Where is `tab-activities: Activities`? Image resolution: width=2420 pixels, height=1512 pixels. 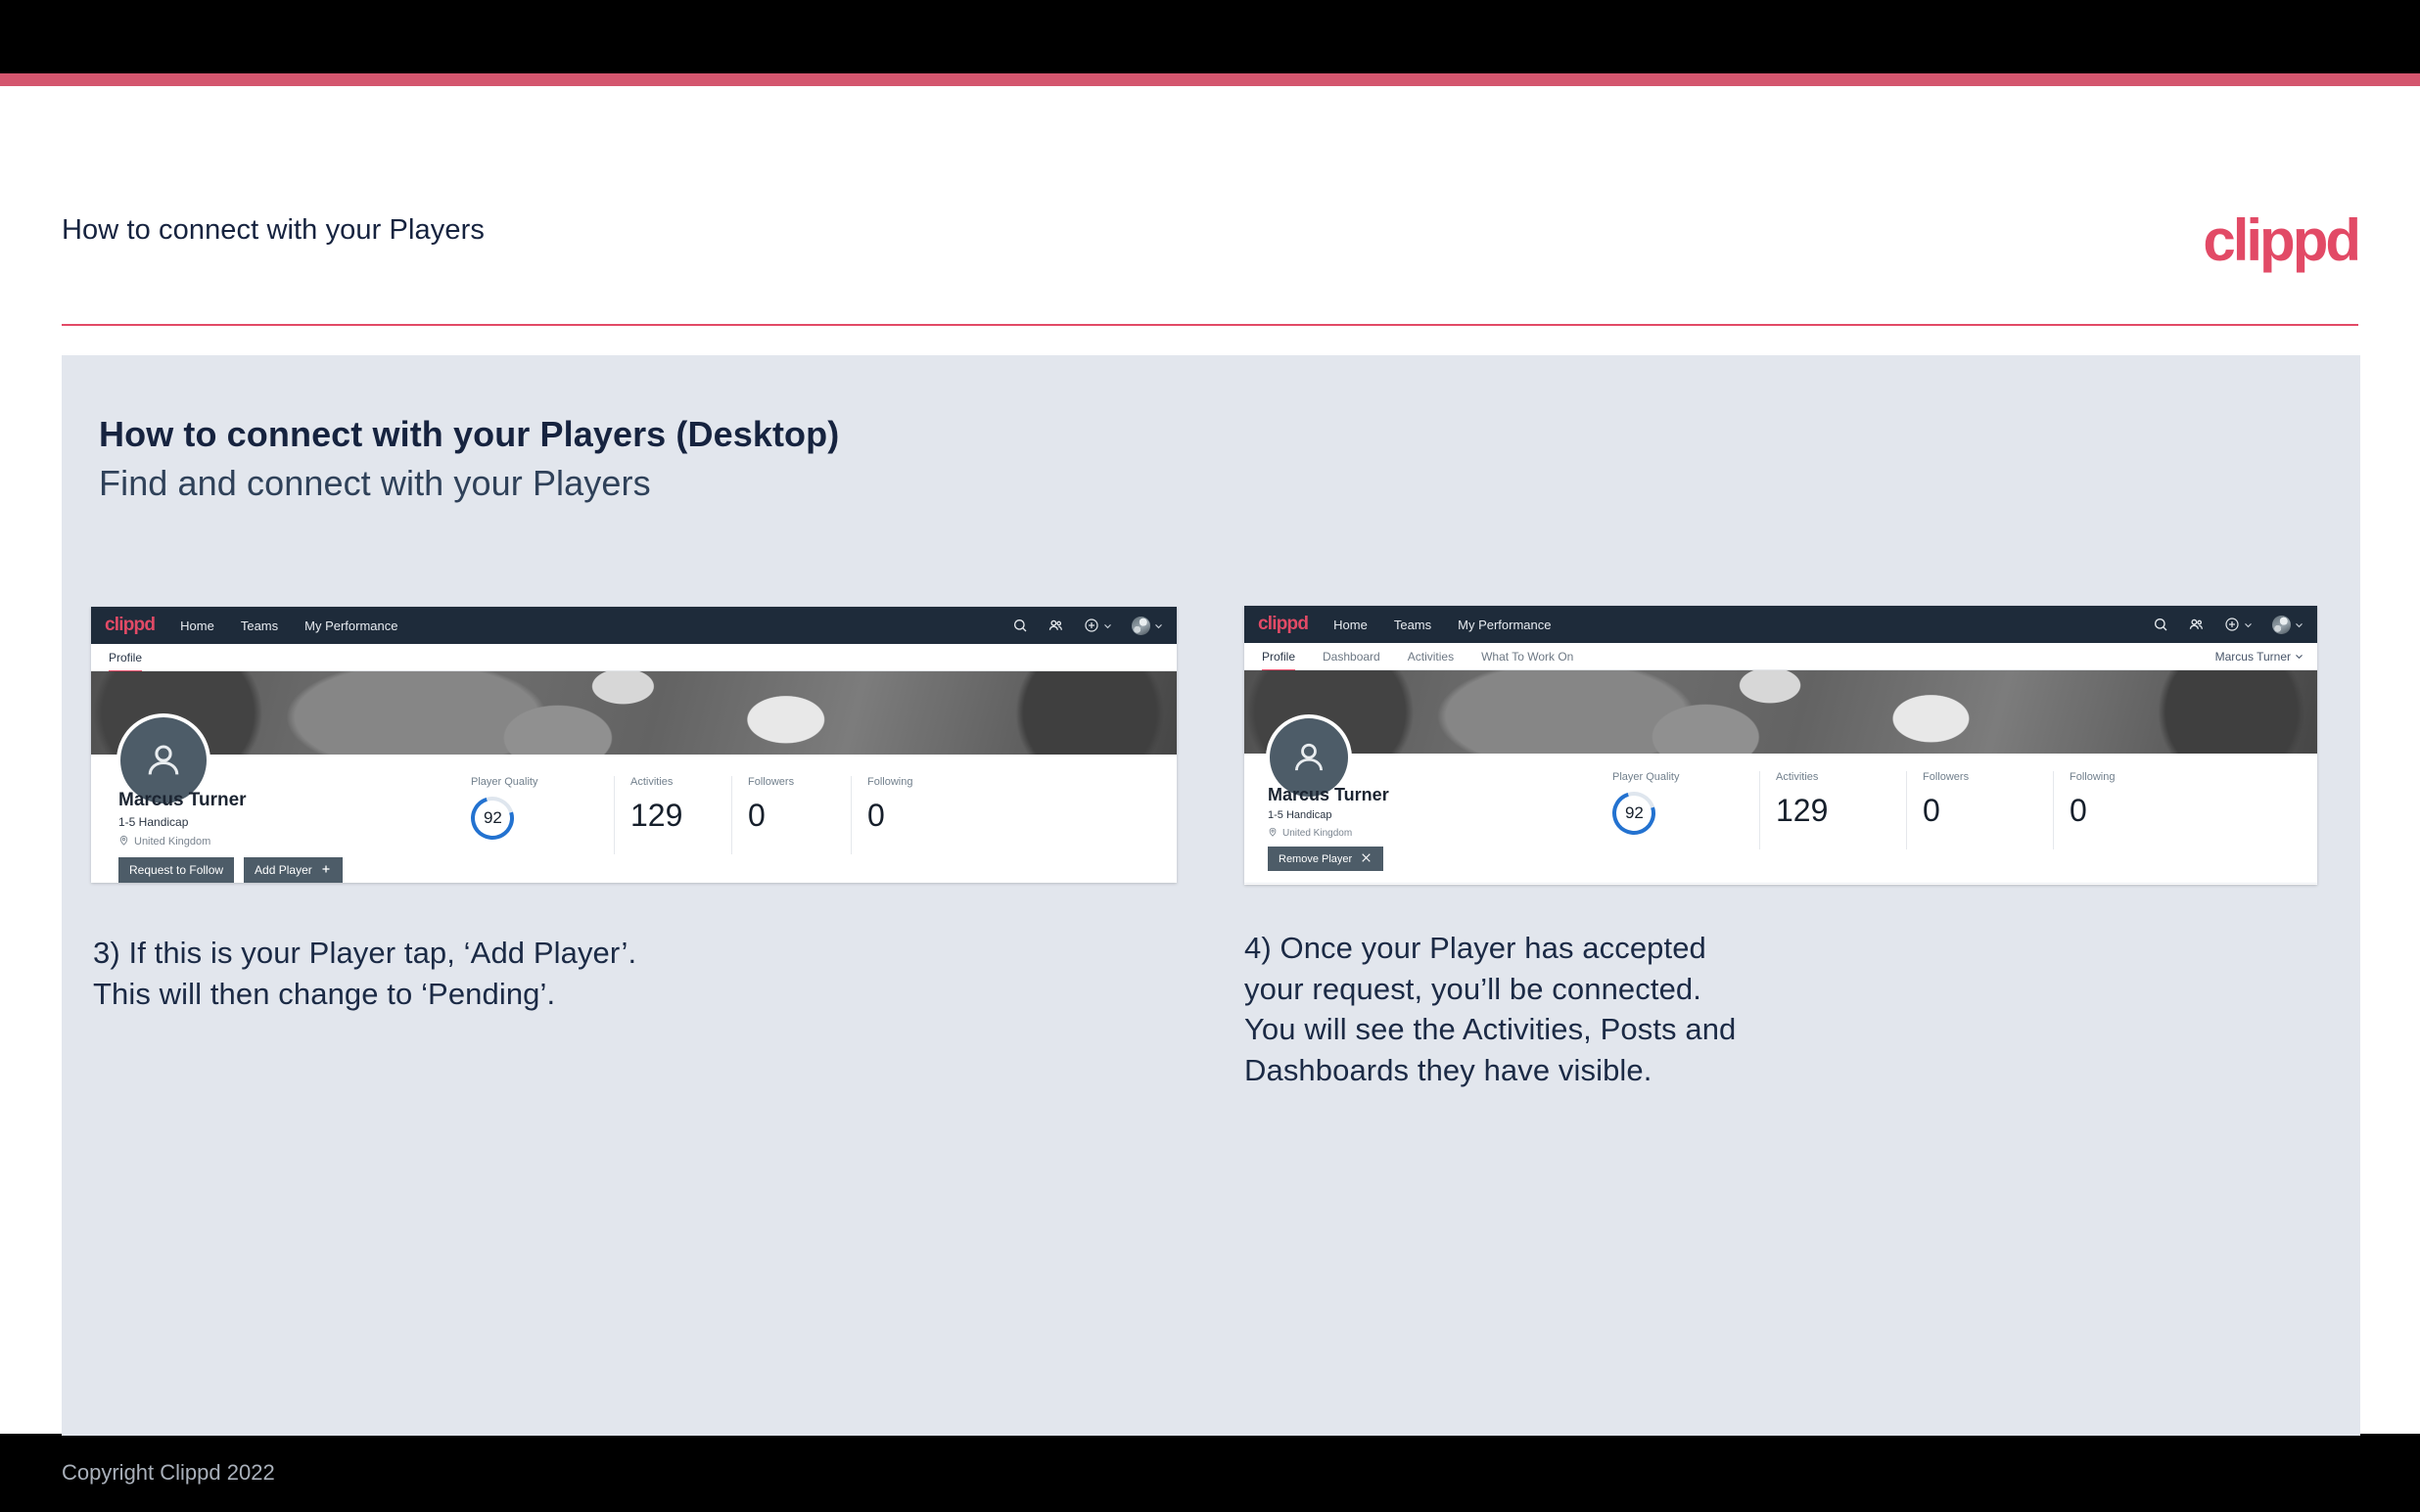
tab-activities: Activities is located at coordinates (1431, 656).